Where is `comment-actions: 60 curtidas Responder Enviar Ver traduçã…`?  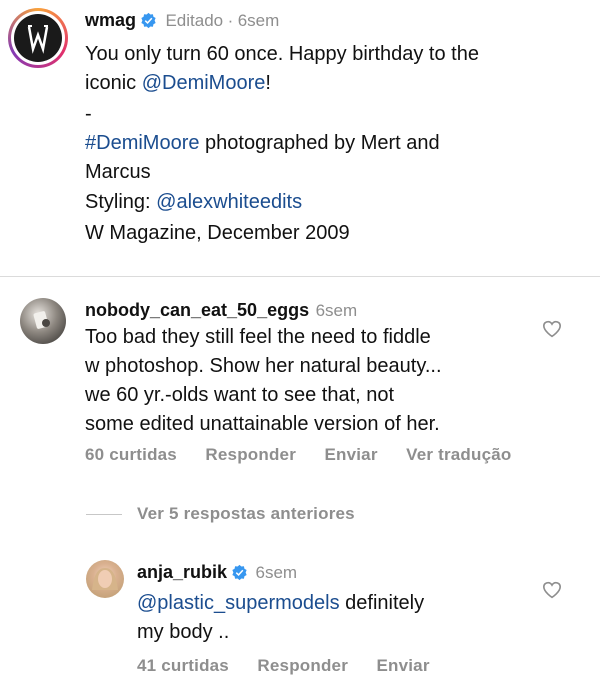 comment-actions: 60 curtidas Responder Enviar Ver traduçã… is located at coordinates (298, 455).